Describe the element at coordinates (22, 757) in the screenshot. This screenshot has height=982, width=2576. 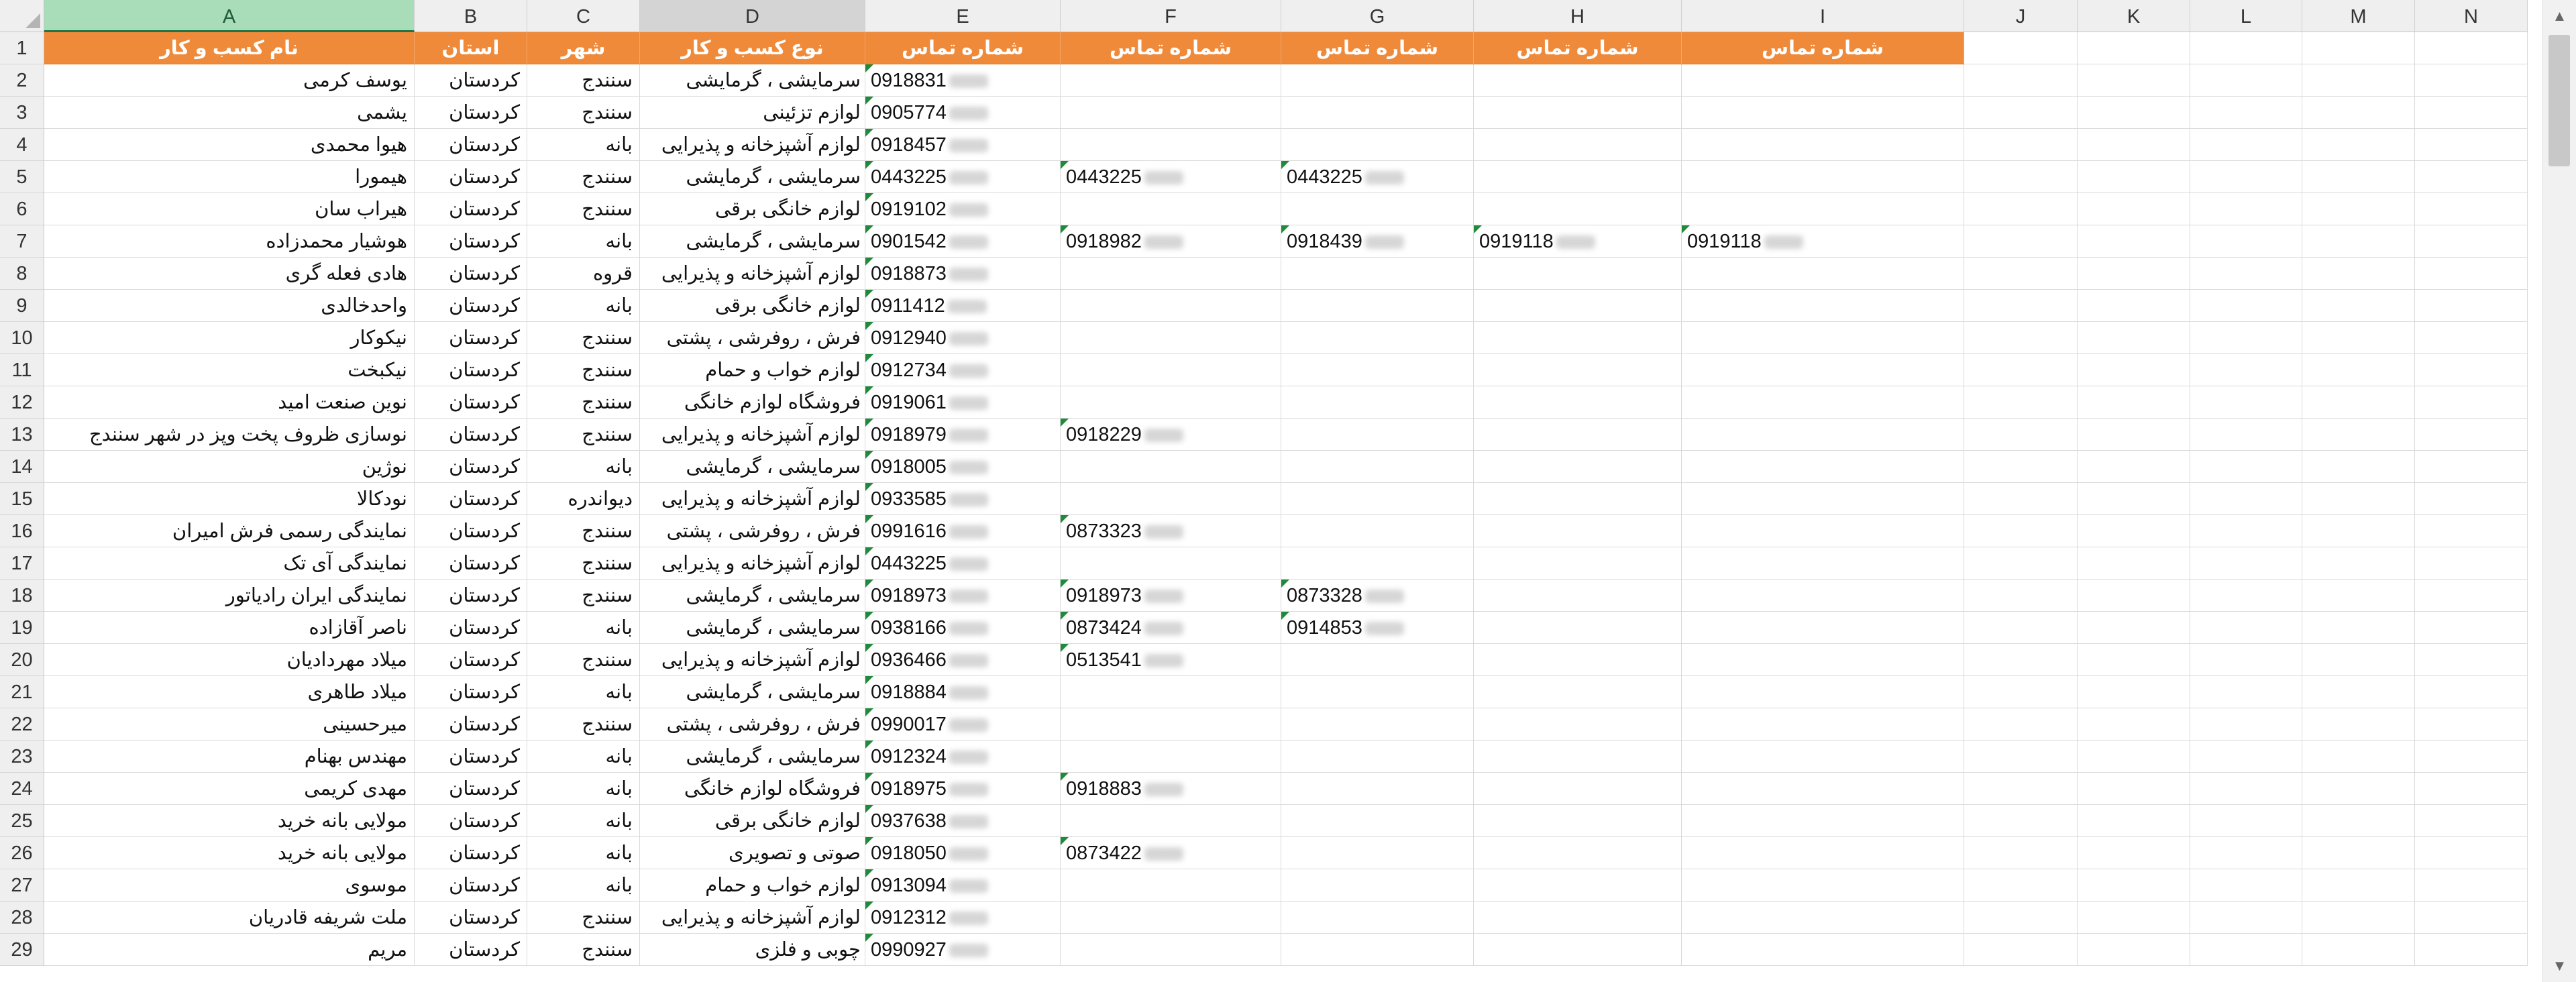
I see `row-header: 23` at that location.